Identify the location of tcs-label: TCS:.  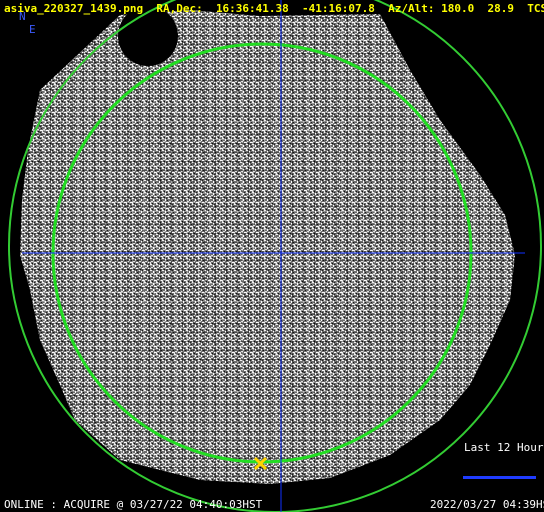
(535, 8).